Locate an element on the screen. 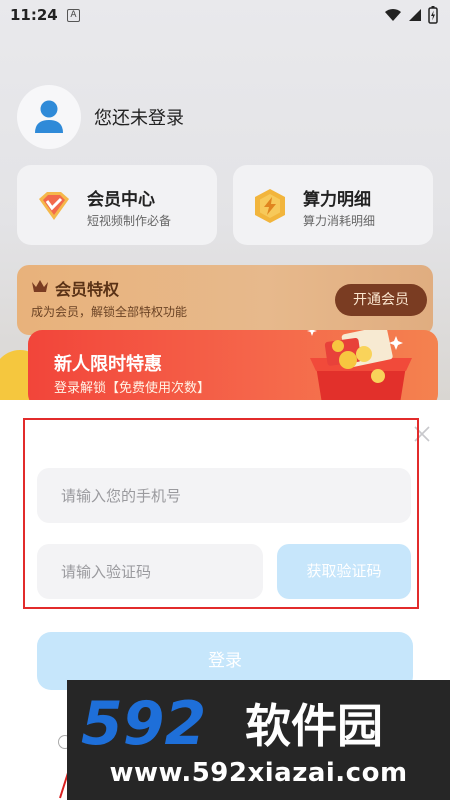 The image size is (450, 800). status-time: 11:24 is located at coordinates (34, 15).